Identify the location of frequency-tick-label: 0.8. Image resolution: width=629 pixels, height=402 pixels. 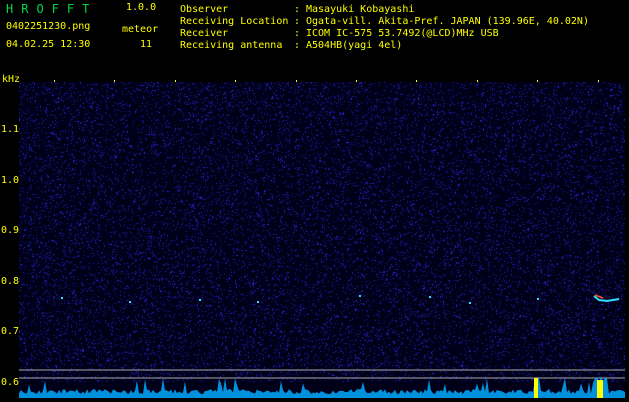
(10, 281).